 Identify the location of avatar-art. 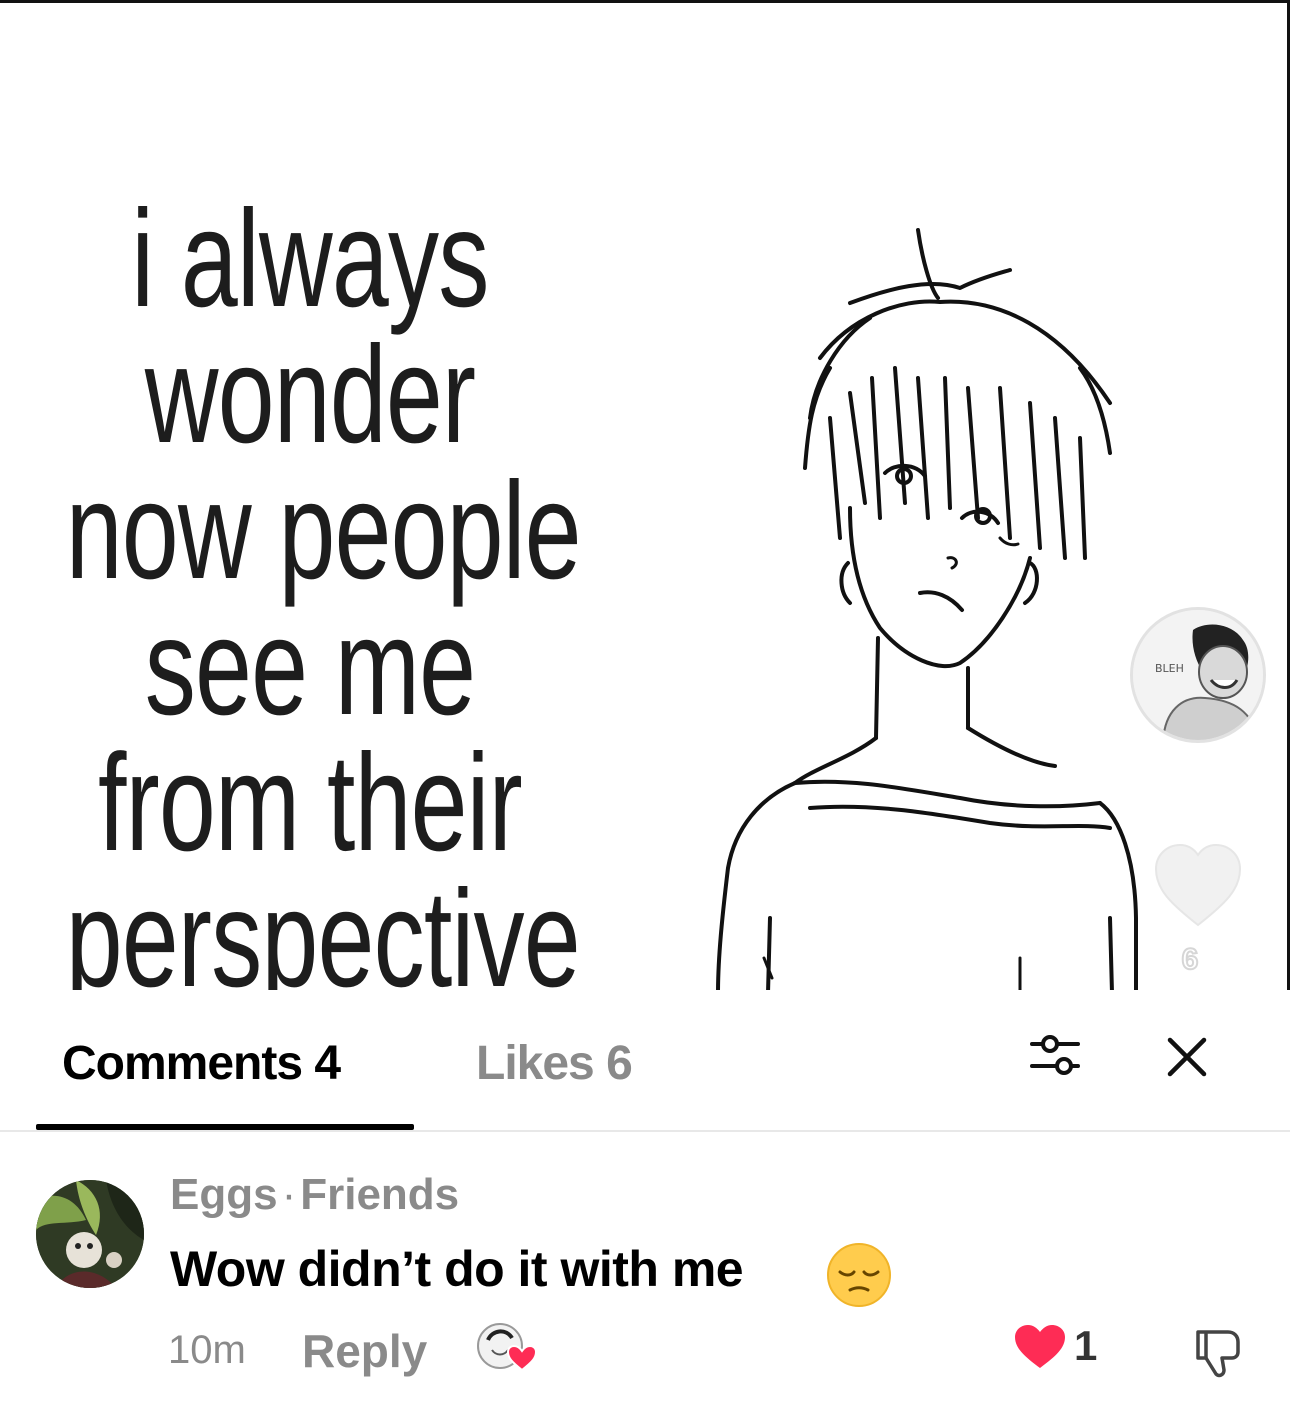
(90, 1234).